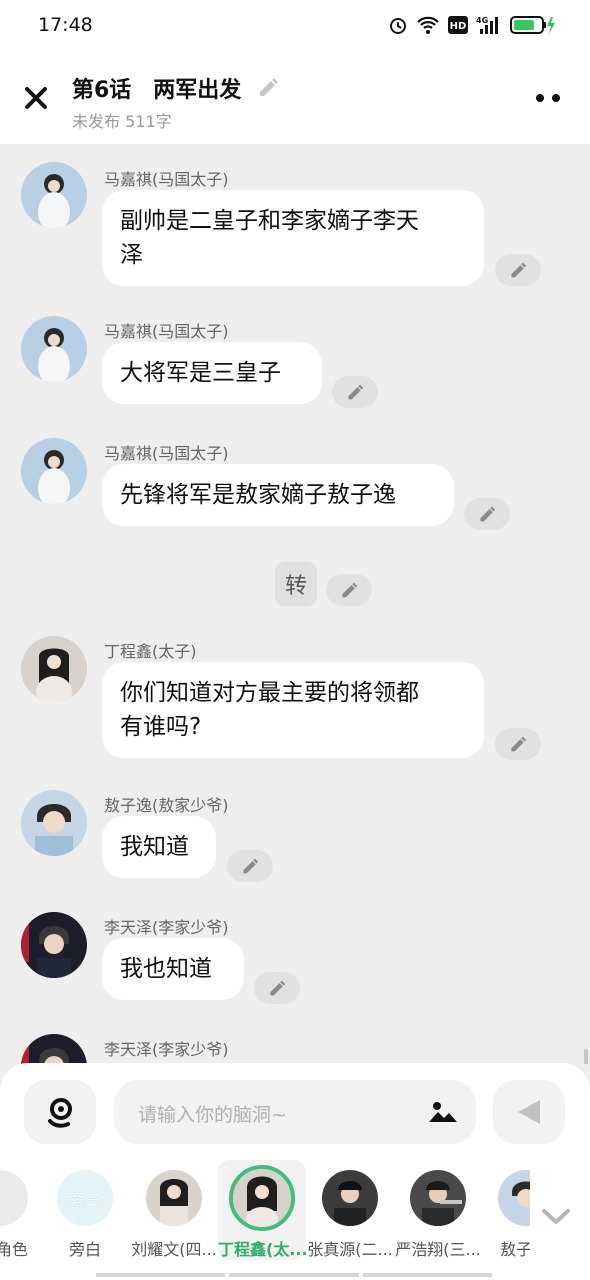 The height and width of the screenshot is (1280, 590). I want to click on narrator-avatar-text: 旁白, so click(85, 1198).